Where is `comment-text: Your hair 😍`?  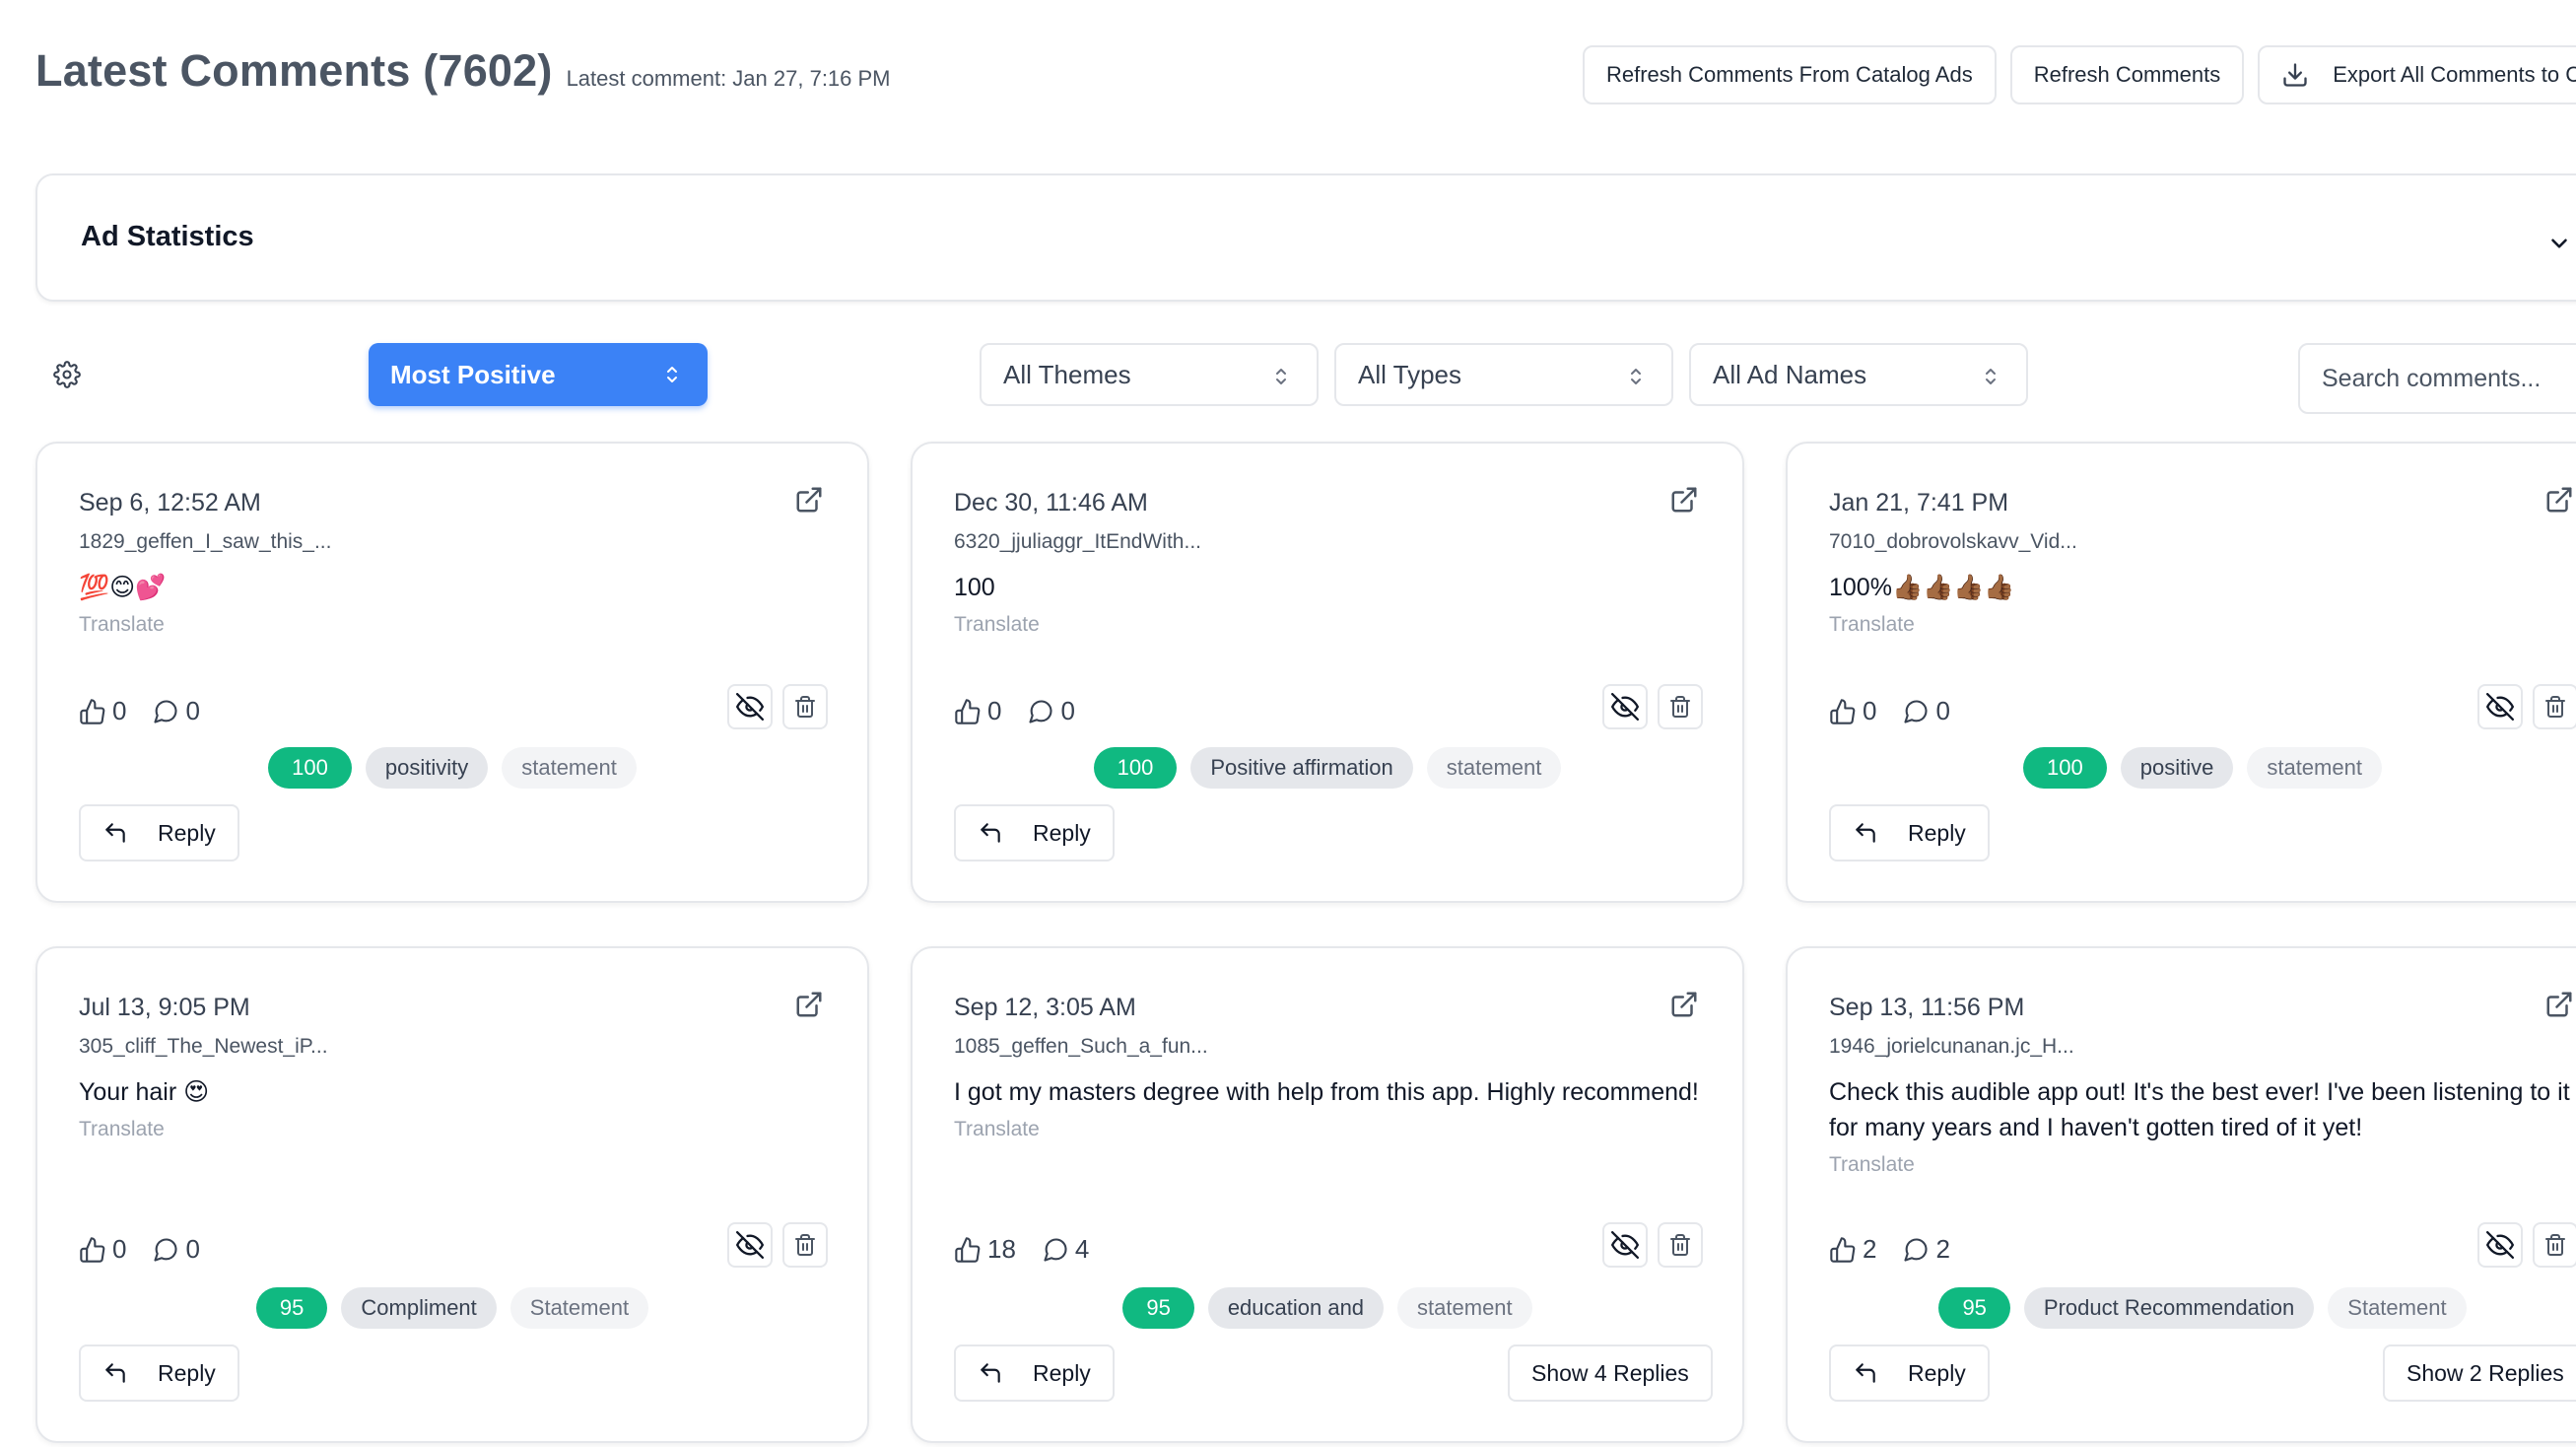 comment-text: Your hair 😍 is located at coordinates (144, 1092).